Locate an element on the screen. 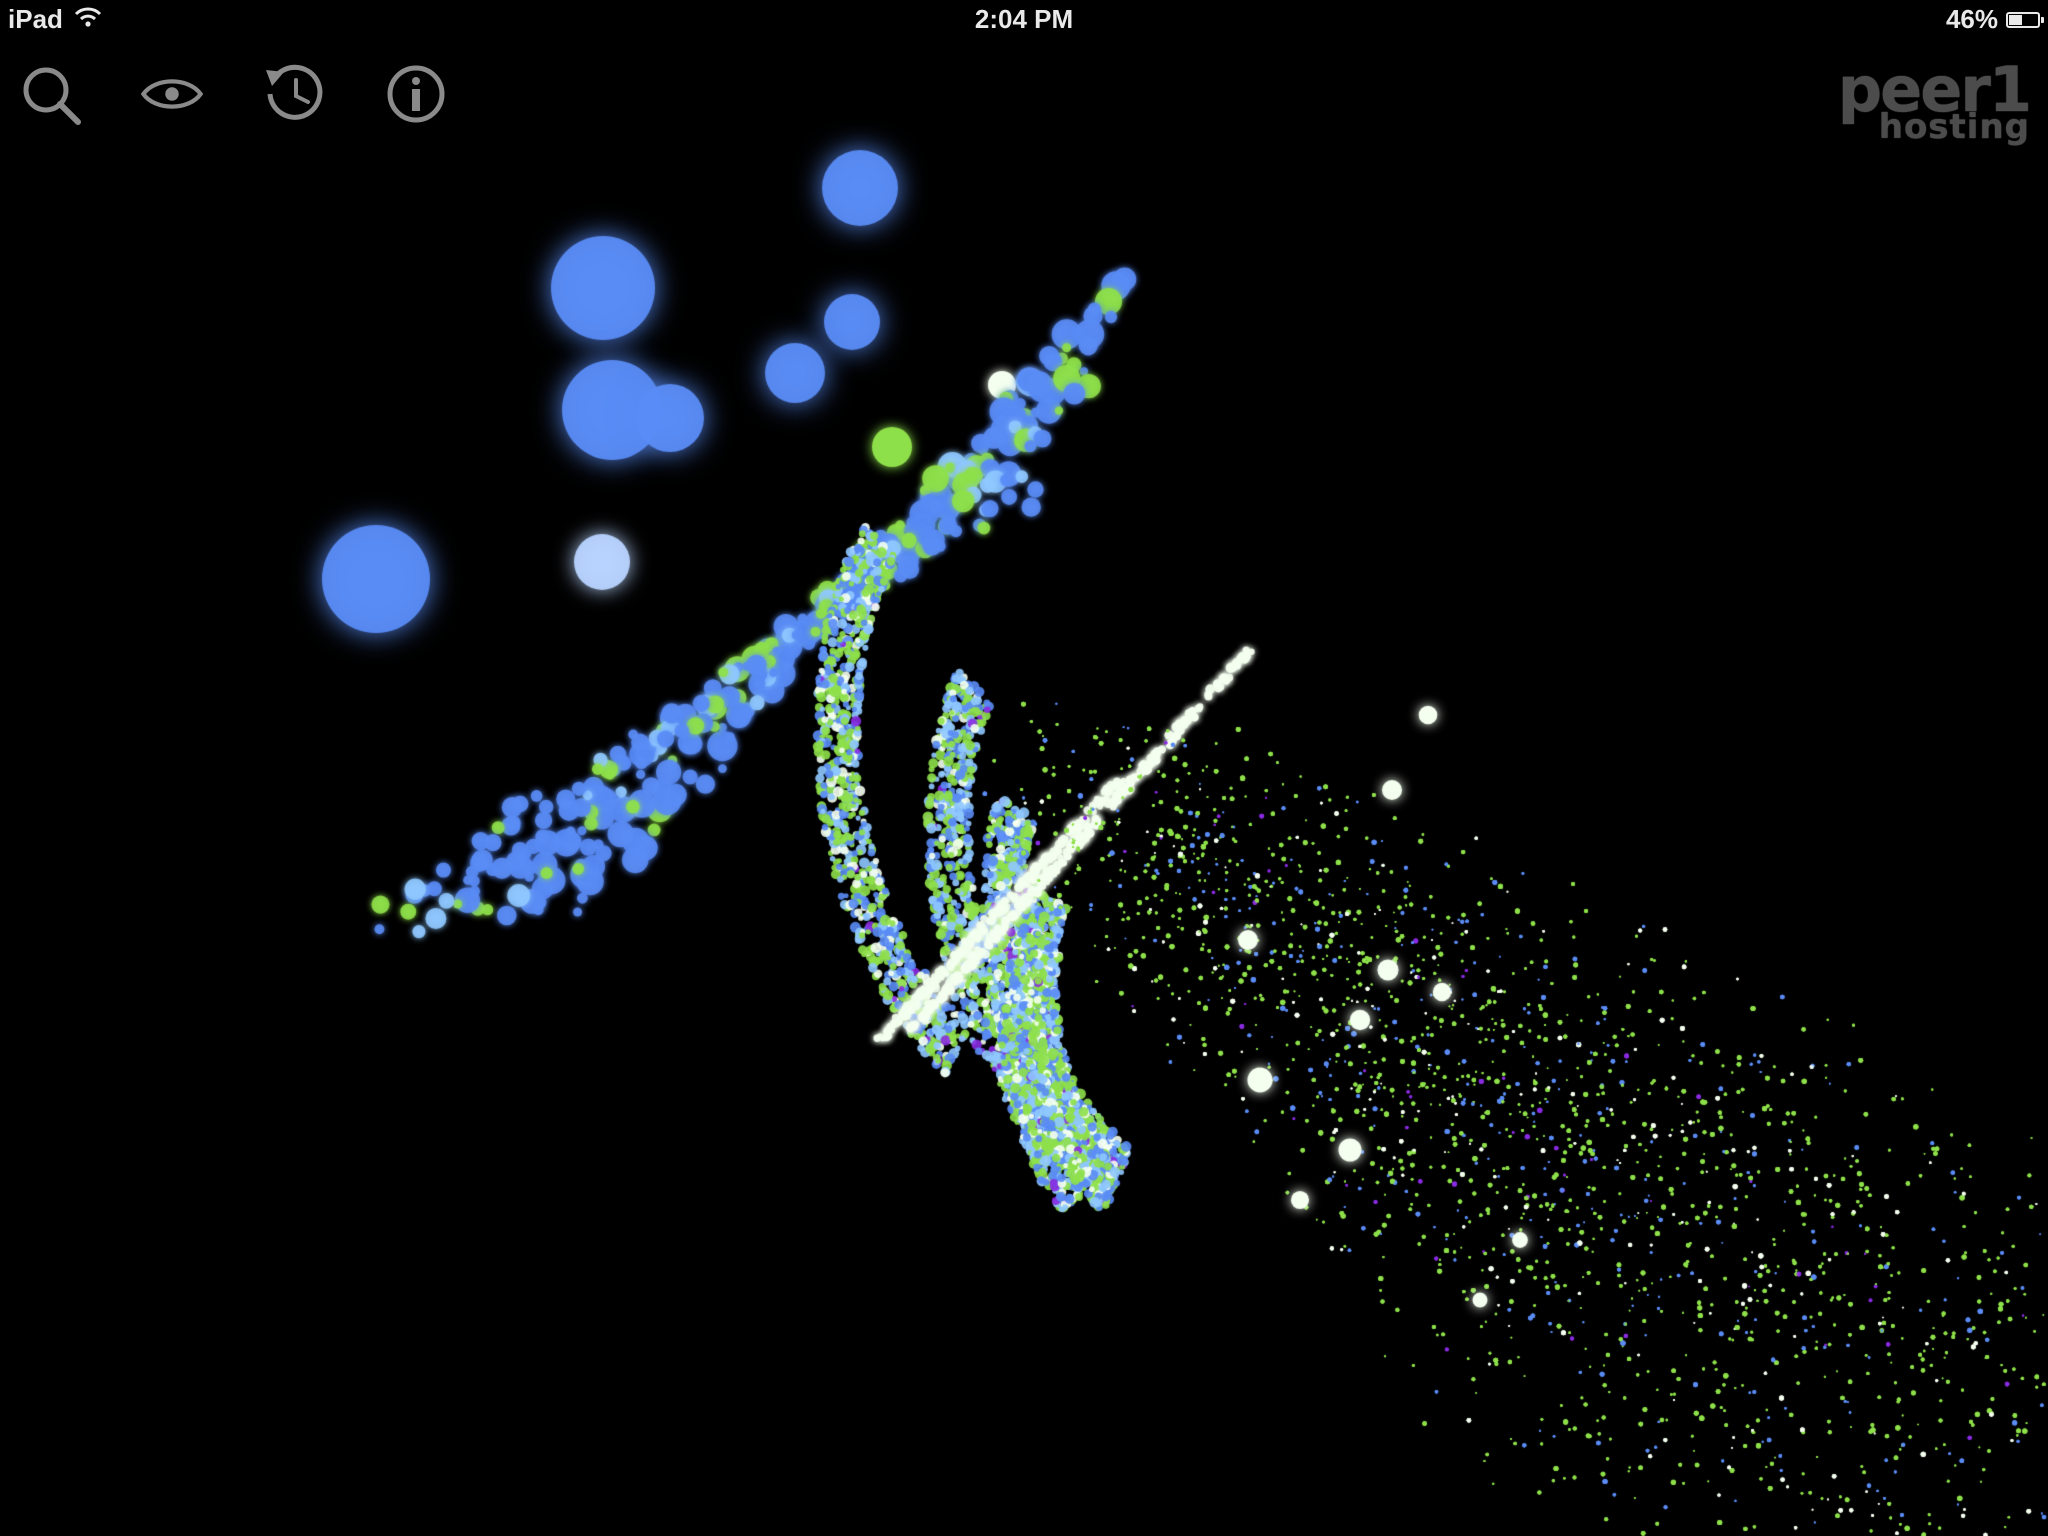 This screenshot has height=1536, width=2048. info-icon is located at coordinates (416, 94).